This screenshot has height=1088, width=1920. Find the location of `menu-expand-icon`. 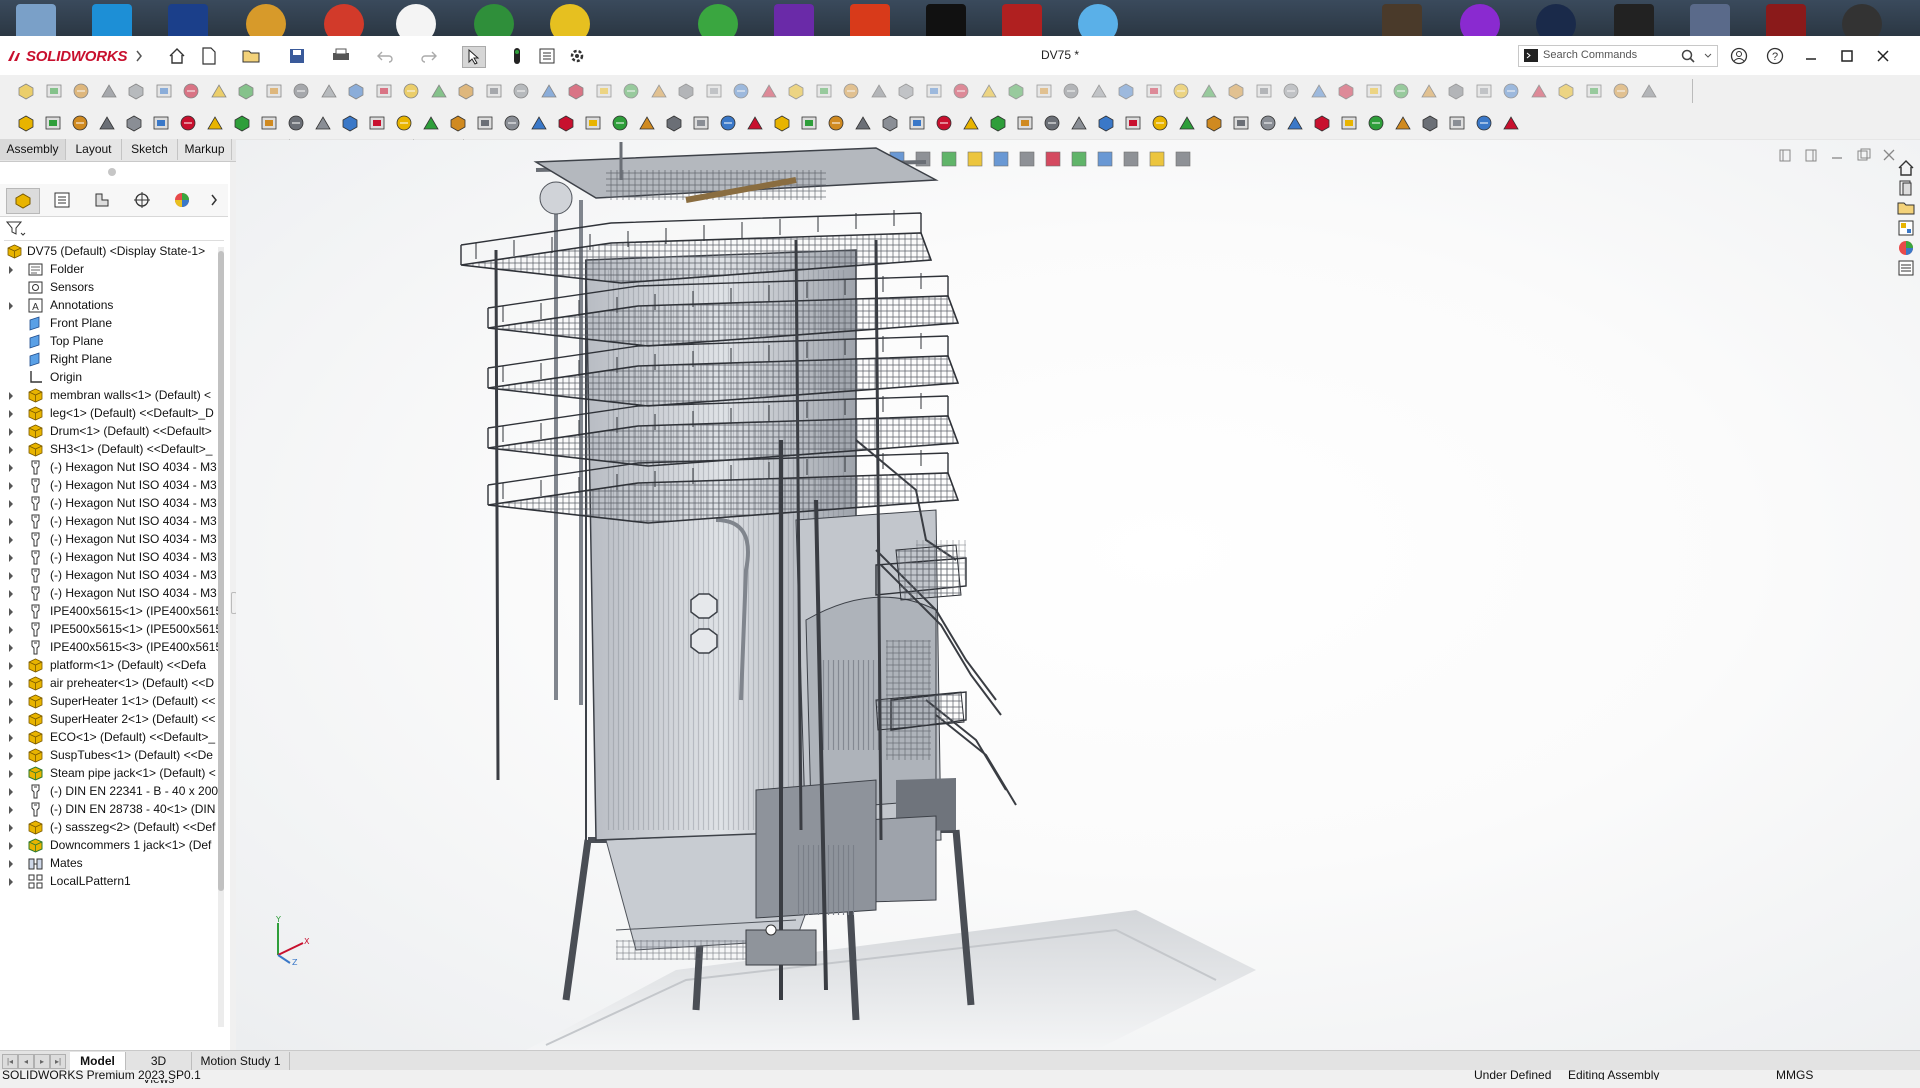

menu-expand-icon is located at coordinates (139, 56).